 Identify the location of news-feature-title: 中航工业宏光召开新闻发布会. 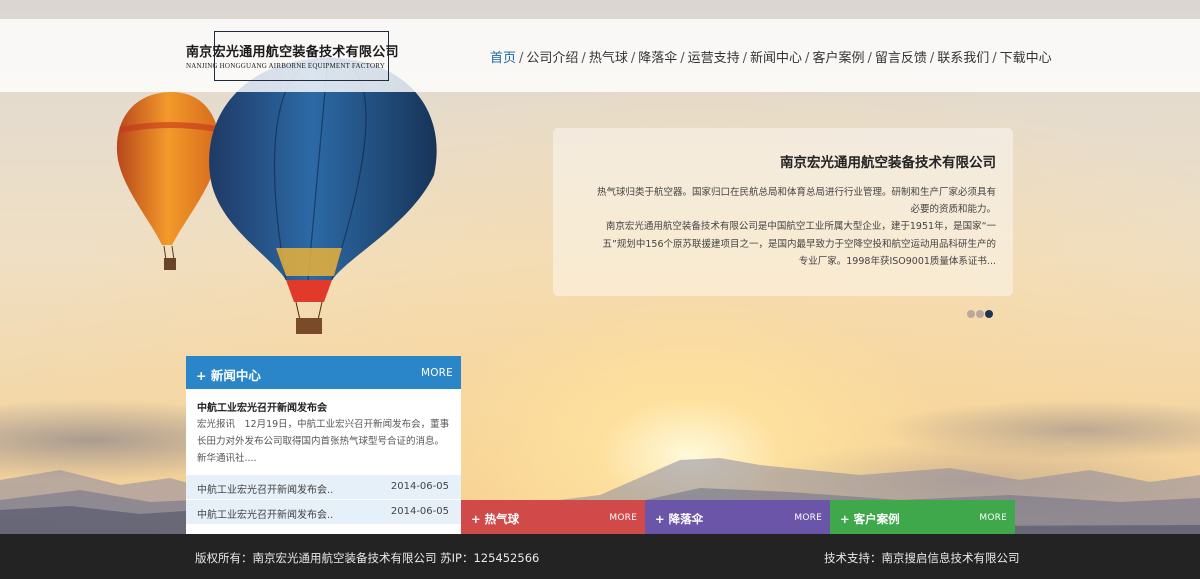
(262, 406).